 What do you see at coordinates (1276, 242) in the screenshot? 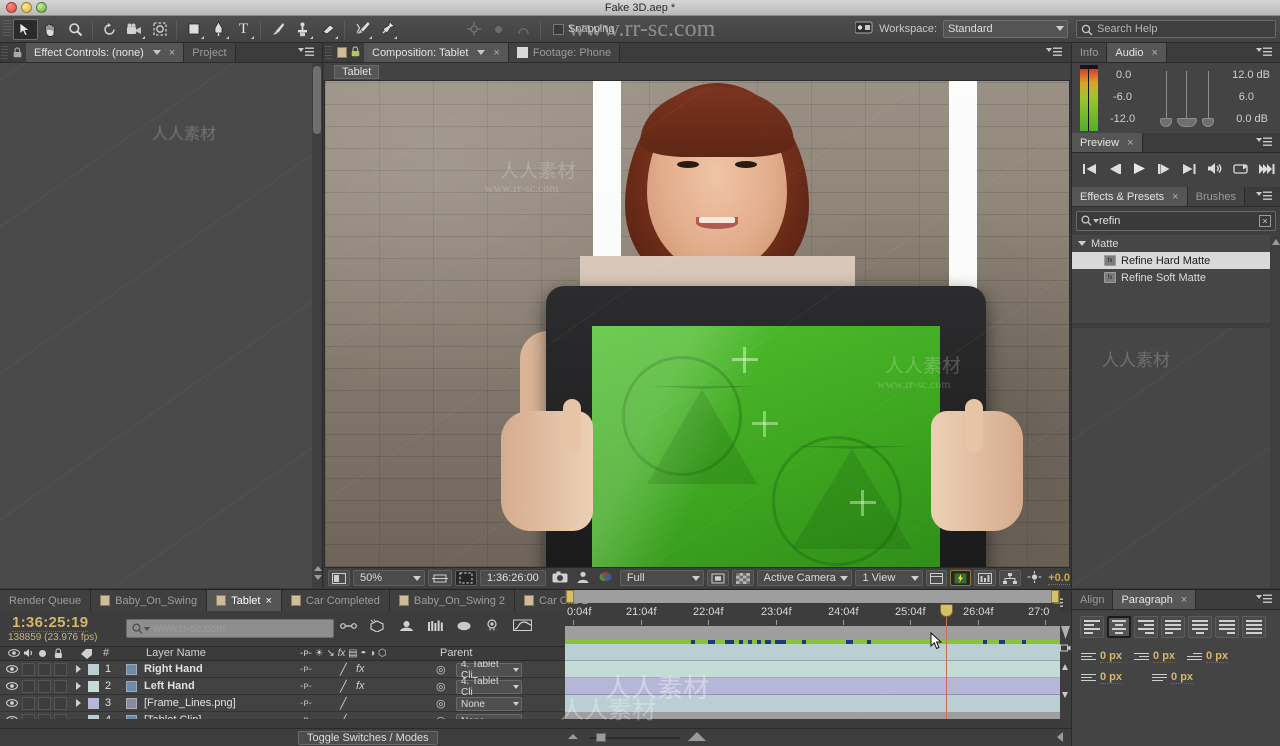
I see `scroll-up-arrow` at bounding box center [1276, 242].